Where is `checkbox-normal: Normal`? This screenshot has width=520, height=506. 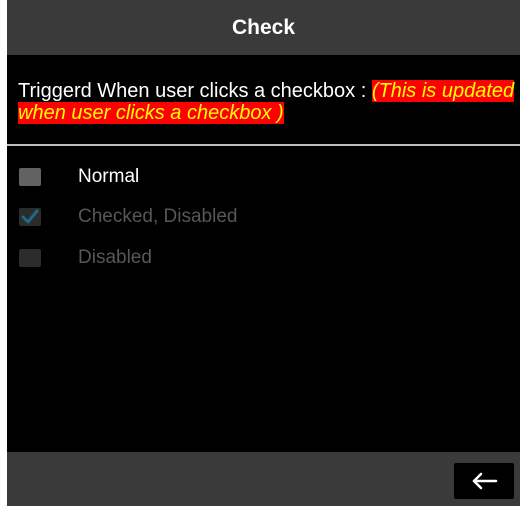
checkbox-normal: Normal is located at coordinates (79, 177).